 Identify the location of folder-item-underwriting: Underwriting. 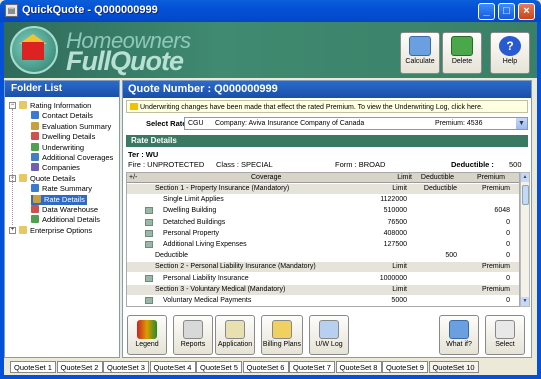
(58, 147).